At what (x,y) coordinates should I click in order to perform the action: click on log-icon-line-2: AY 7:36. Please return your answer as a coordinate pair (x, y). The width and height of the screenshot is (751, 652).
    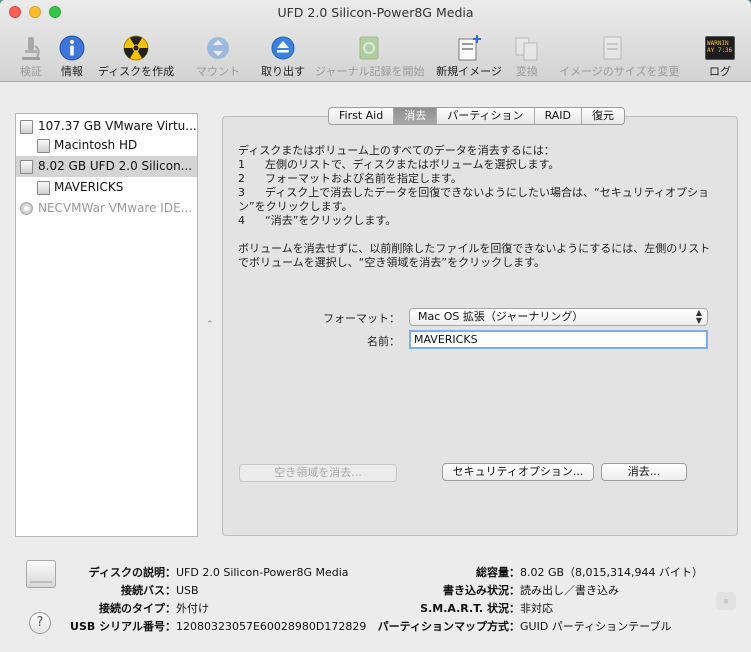
    Looking at the image, I should click on (720, 50).